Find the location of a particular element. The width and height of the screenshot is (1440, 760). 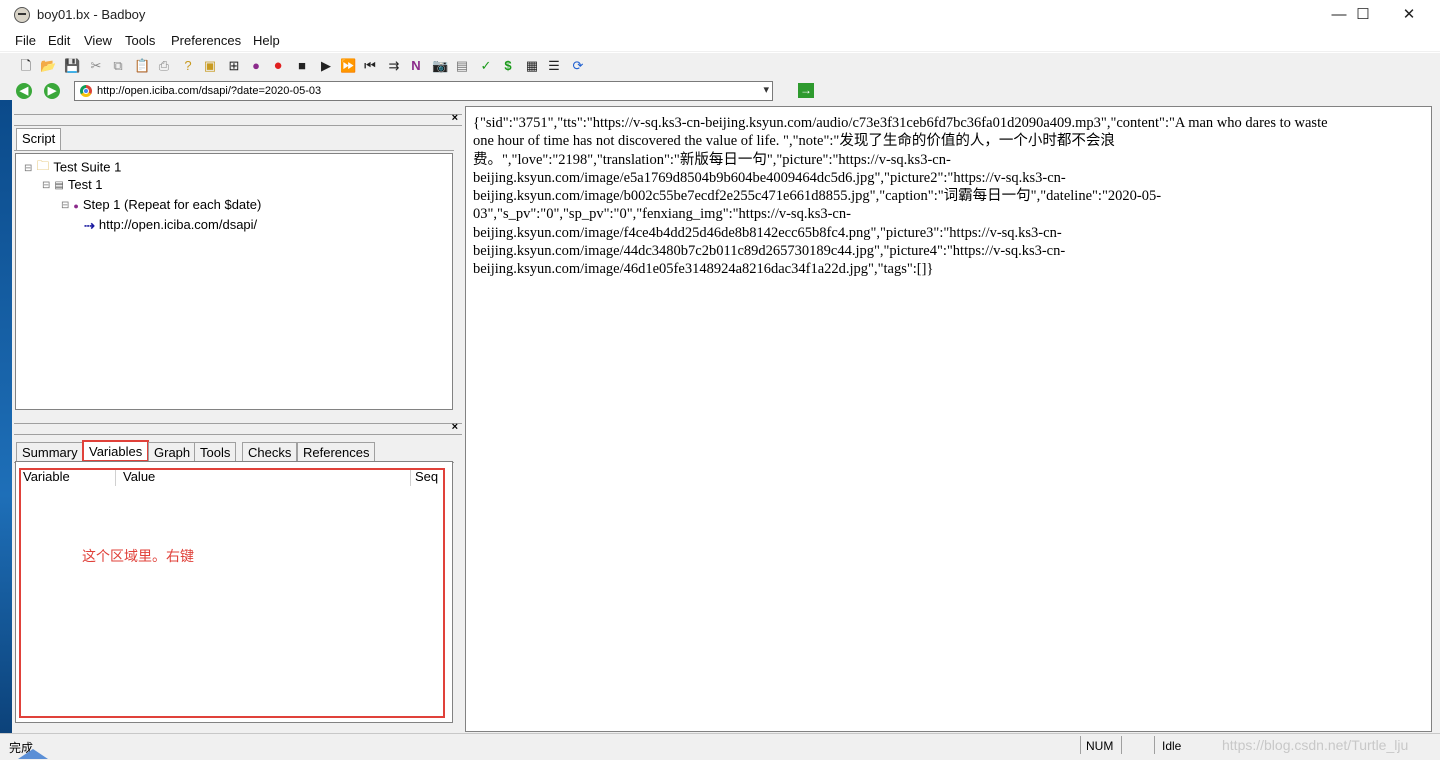

tree-item-test: ⊟ ▤ Test 1 is located at coordinates (72, 184).